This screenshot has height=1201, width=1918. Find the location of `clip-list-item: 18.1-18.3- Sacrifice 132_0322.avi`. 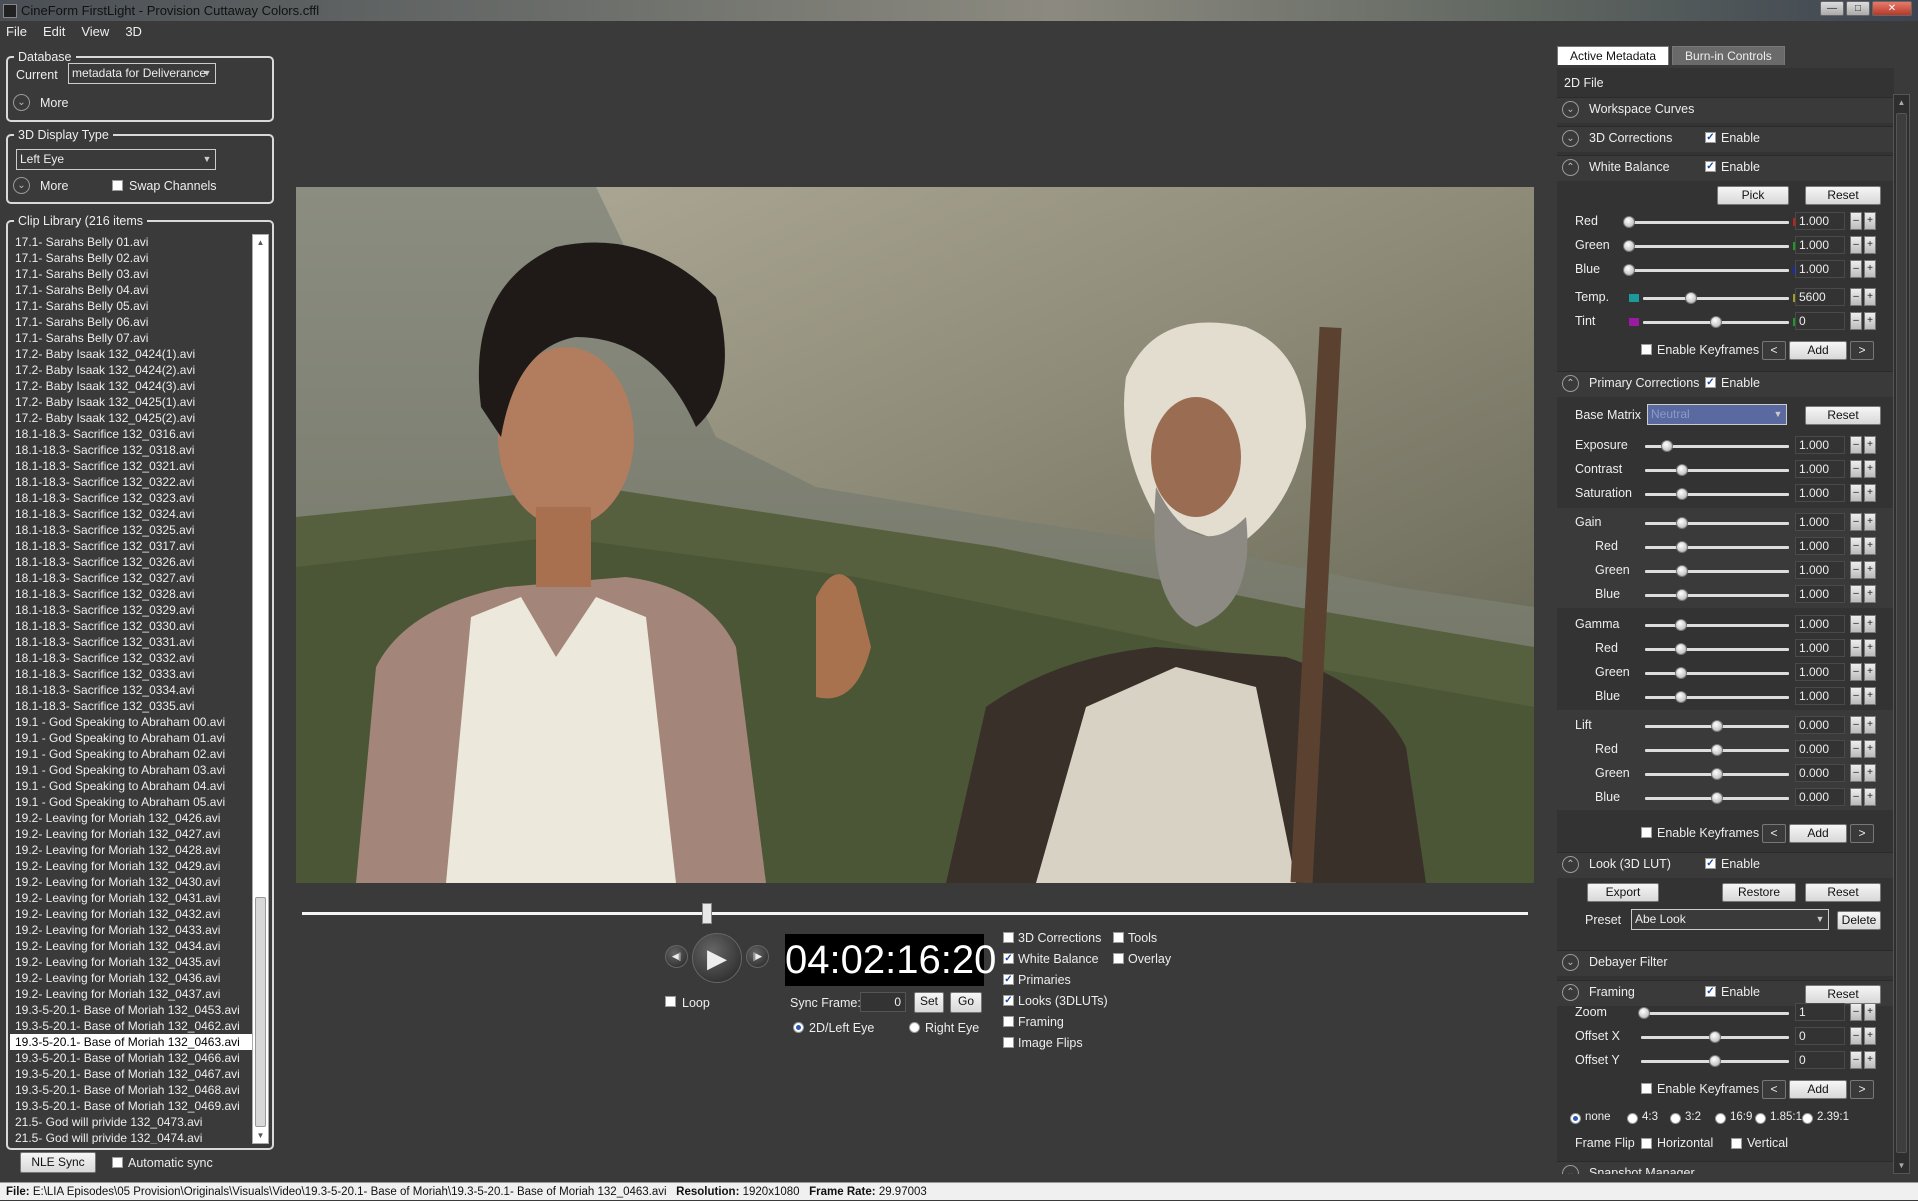

clip-list-item: 18.1-18.3- Sacrifice 132_0322.avi is located at coordinates (131, 482).